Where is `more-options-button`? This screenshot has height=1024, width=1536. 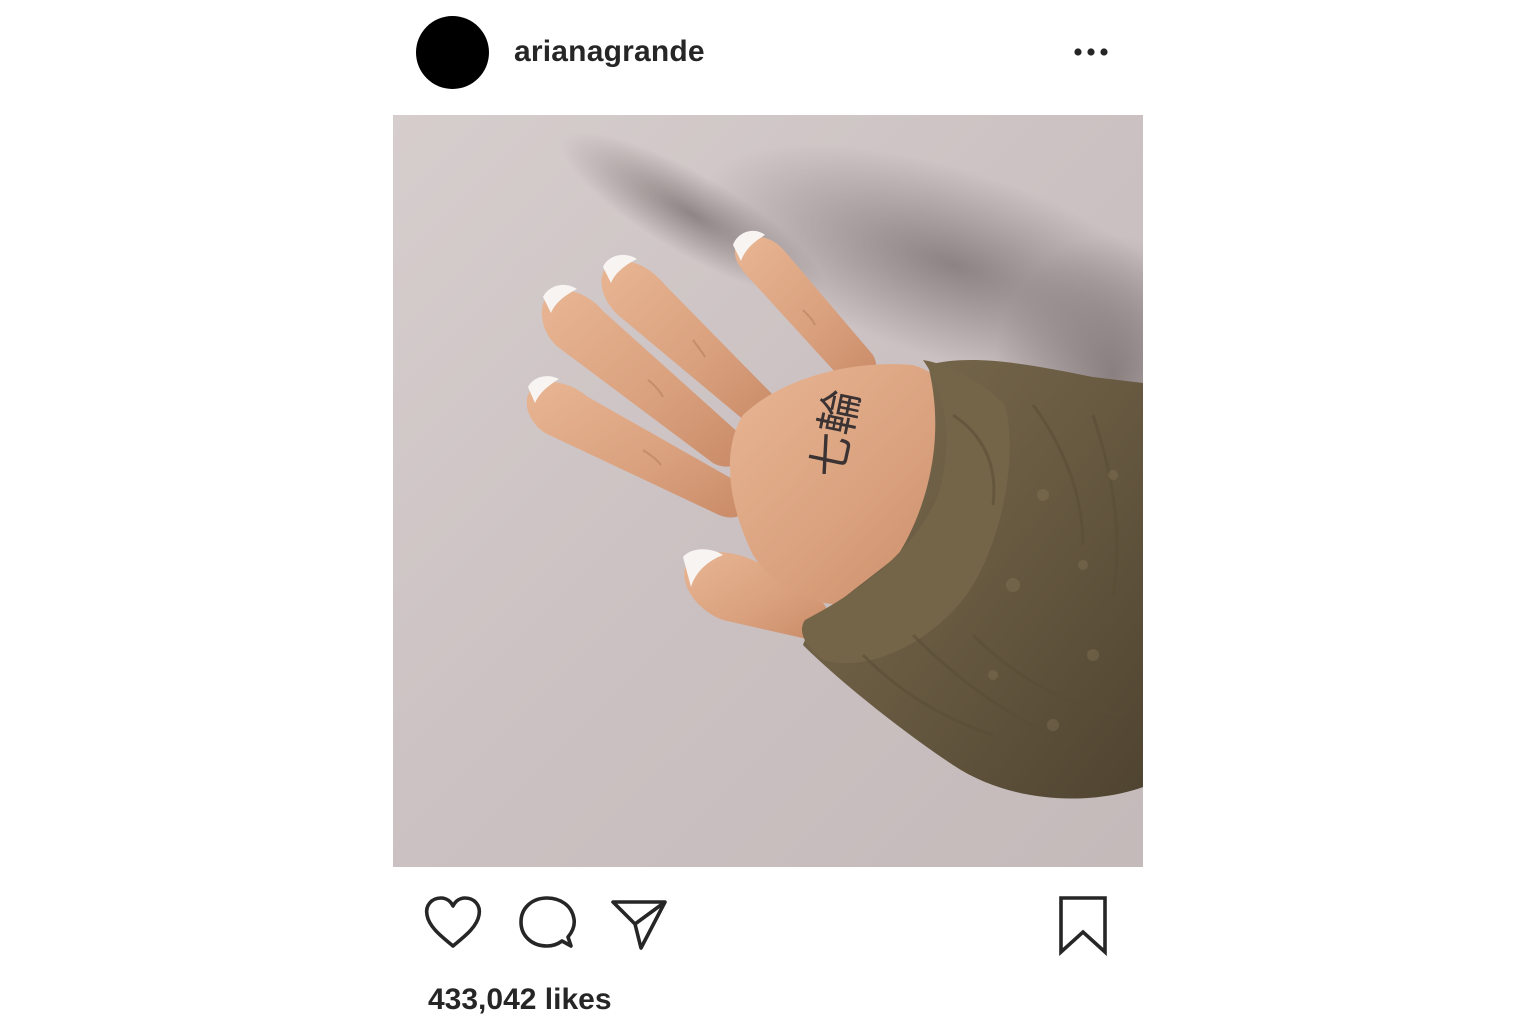 more-options-button is located at coordinates (1091, 52).